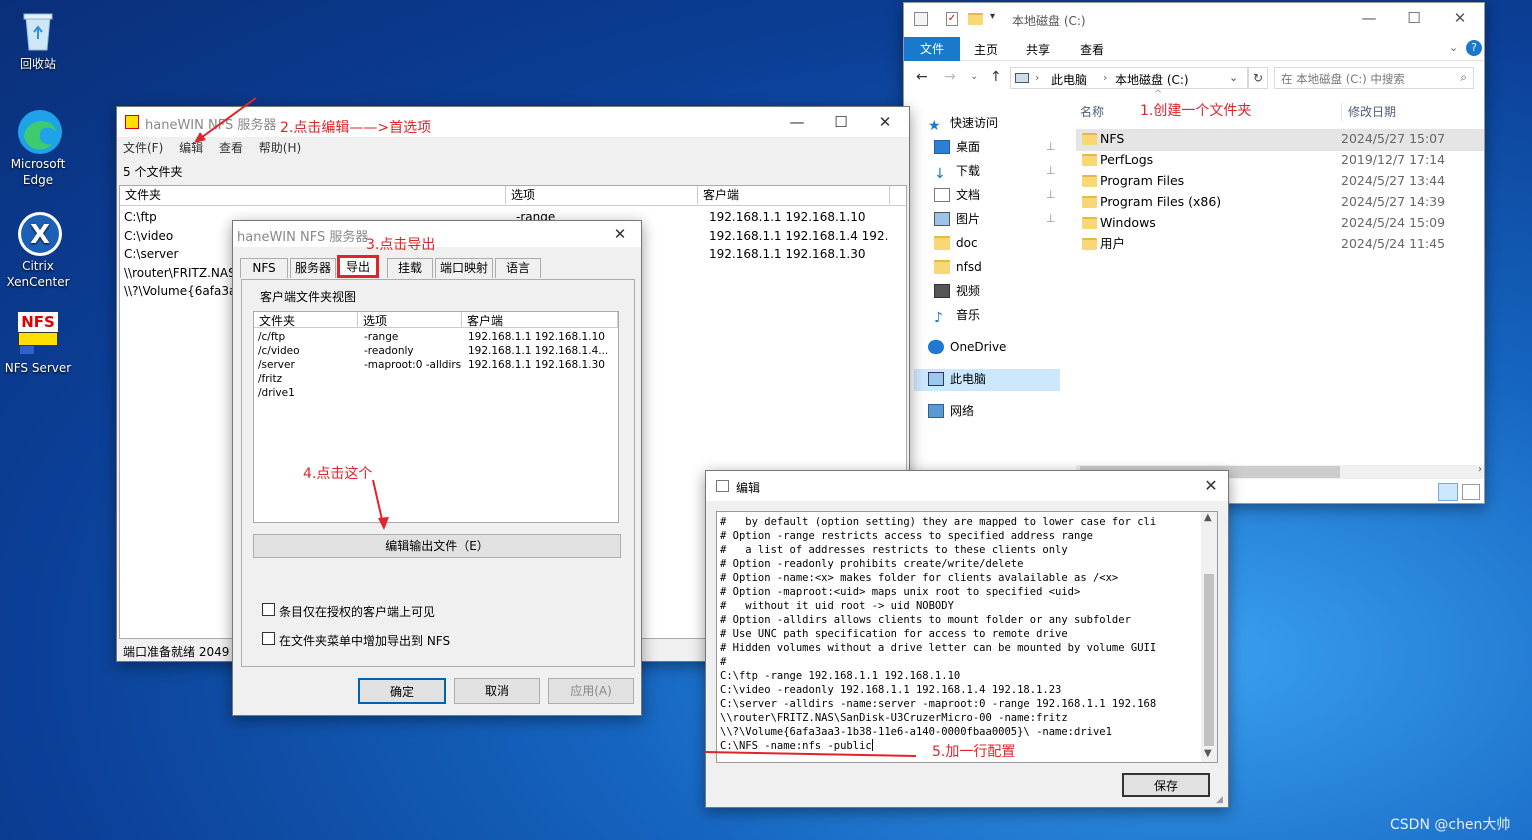 The image size is (1532, 840). Describe the element at coordinates (401, 245) in the screenshot. I see `annotation-3: 3.点击导出` at that location.